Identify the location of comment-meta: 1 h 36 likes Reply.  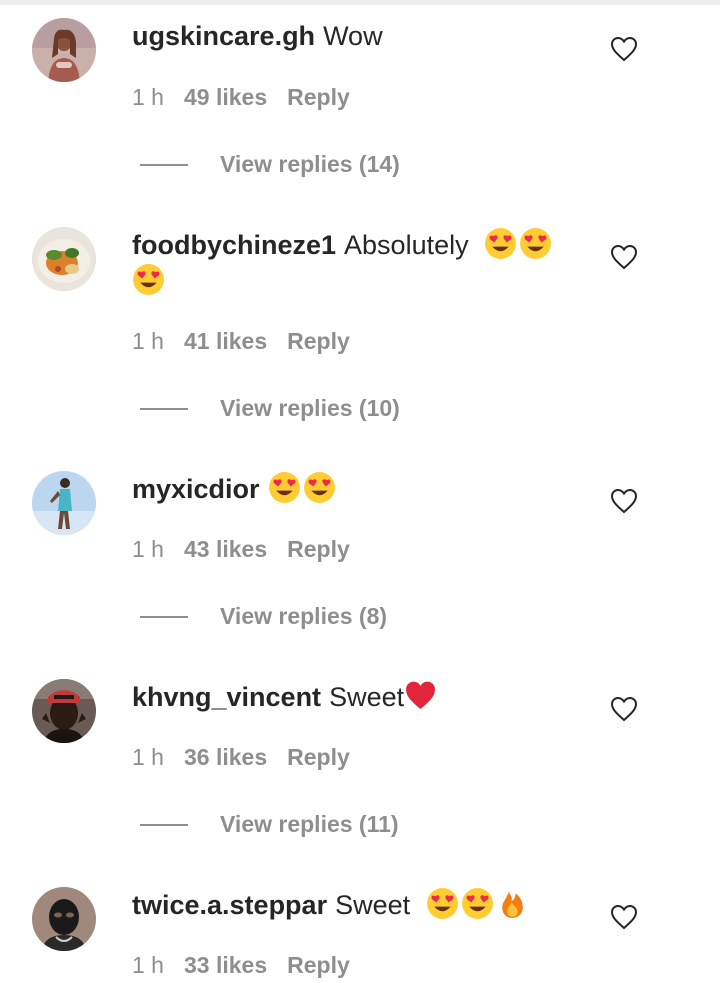
(251, 757).